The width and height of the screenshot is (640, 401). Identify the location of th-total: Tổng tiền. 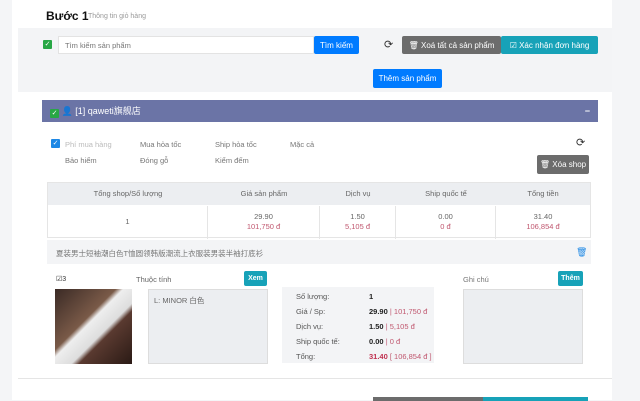
(543, 193).